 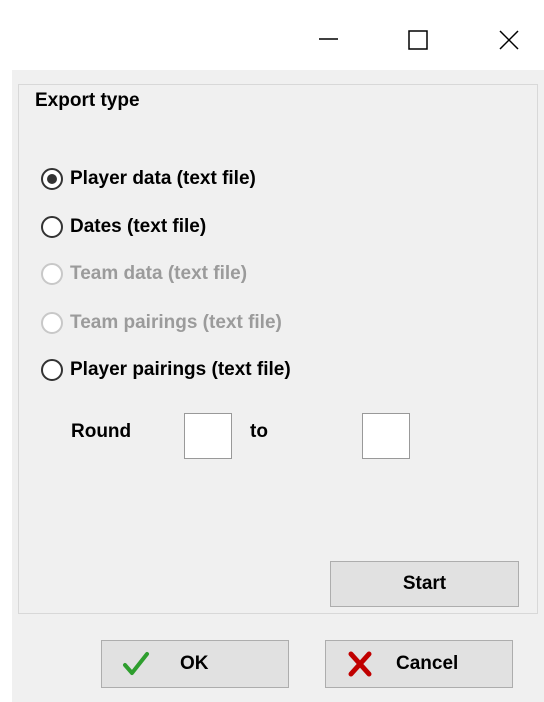 What do you see at coordinates (101, 431) in the screenshot?
I see `round-label: Round` at bounding box center [101, 431].